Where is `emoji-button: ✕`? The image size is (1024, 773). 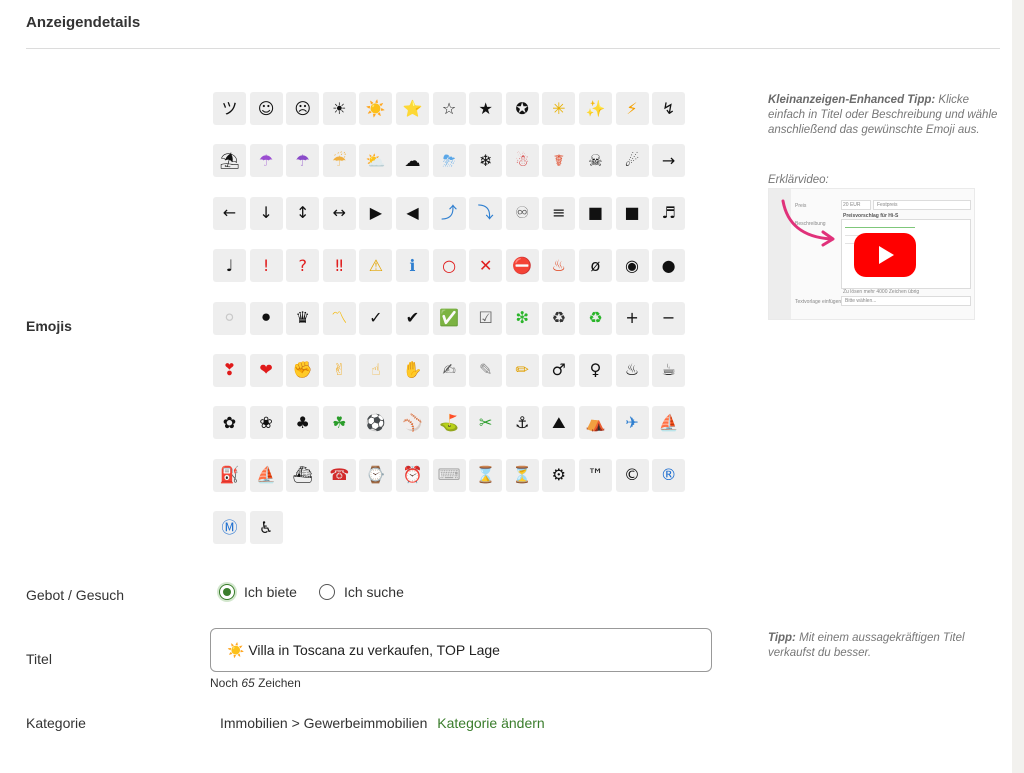 emoji-button: ✕ is located at coordinates (486, 266).